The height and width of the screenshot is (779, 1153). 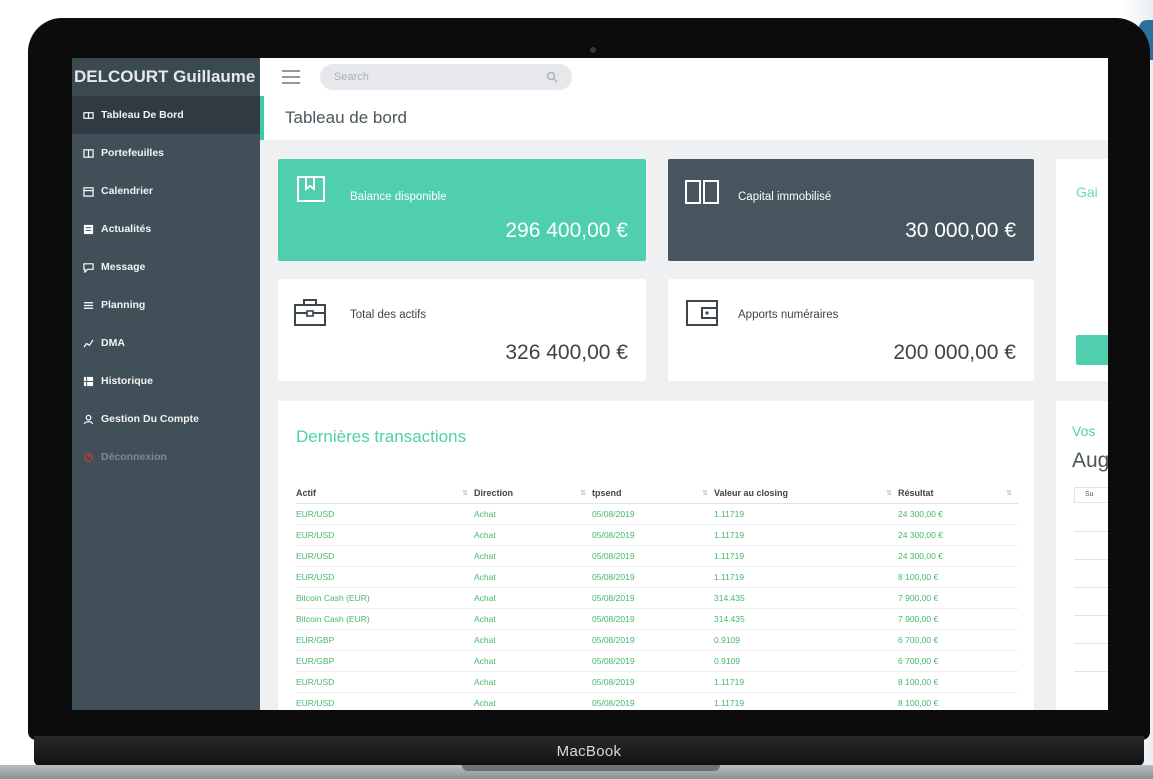 I want to click on news-icon, so click(x=88, y=229).